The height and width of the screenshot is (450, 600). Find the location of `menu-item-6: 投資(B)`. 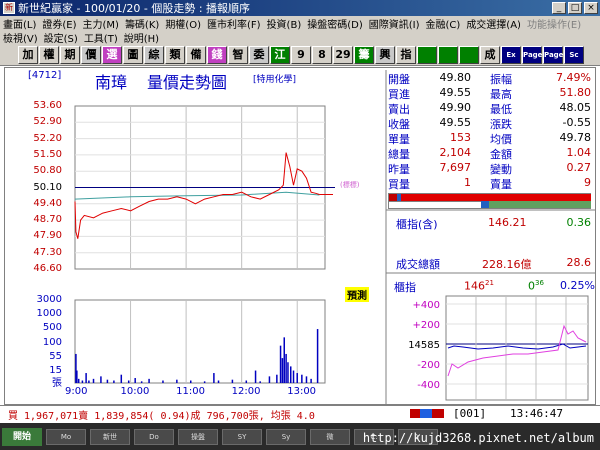

menu-item-6: 投資(B) is located at coordinates (284, 23).